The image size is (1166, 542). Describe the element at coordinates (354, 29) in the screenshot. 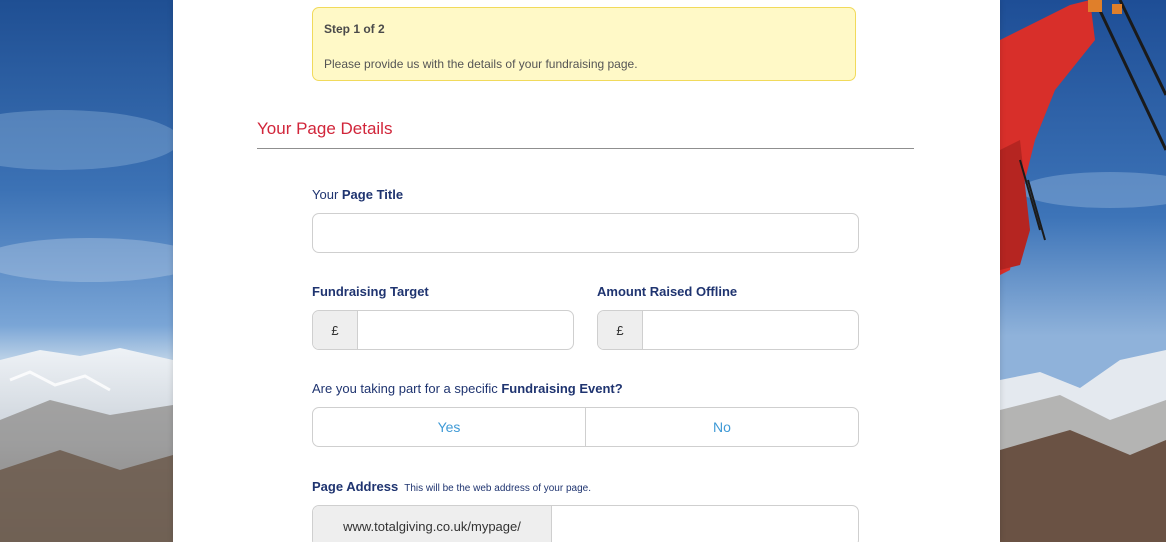

I see `step-title: Step 1 of 2` at that location.